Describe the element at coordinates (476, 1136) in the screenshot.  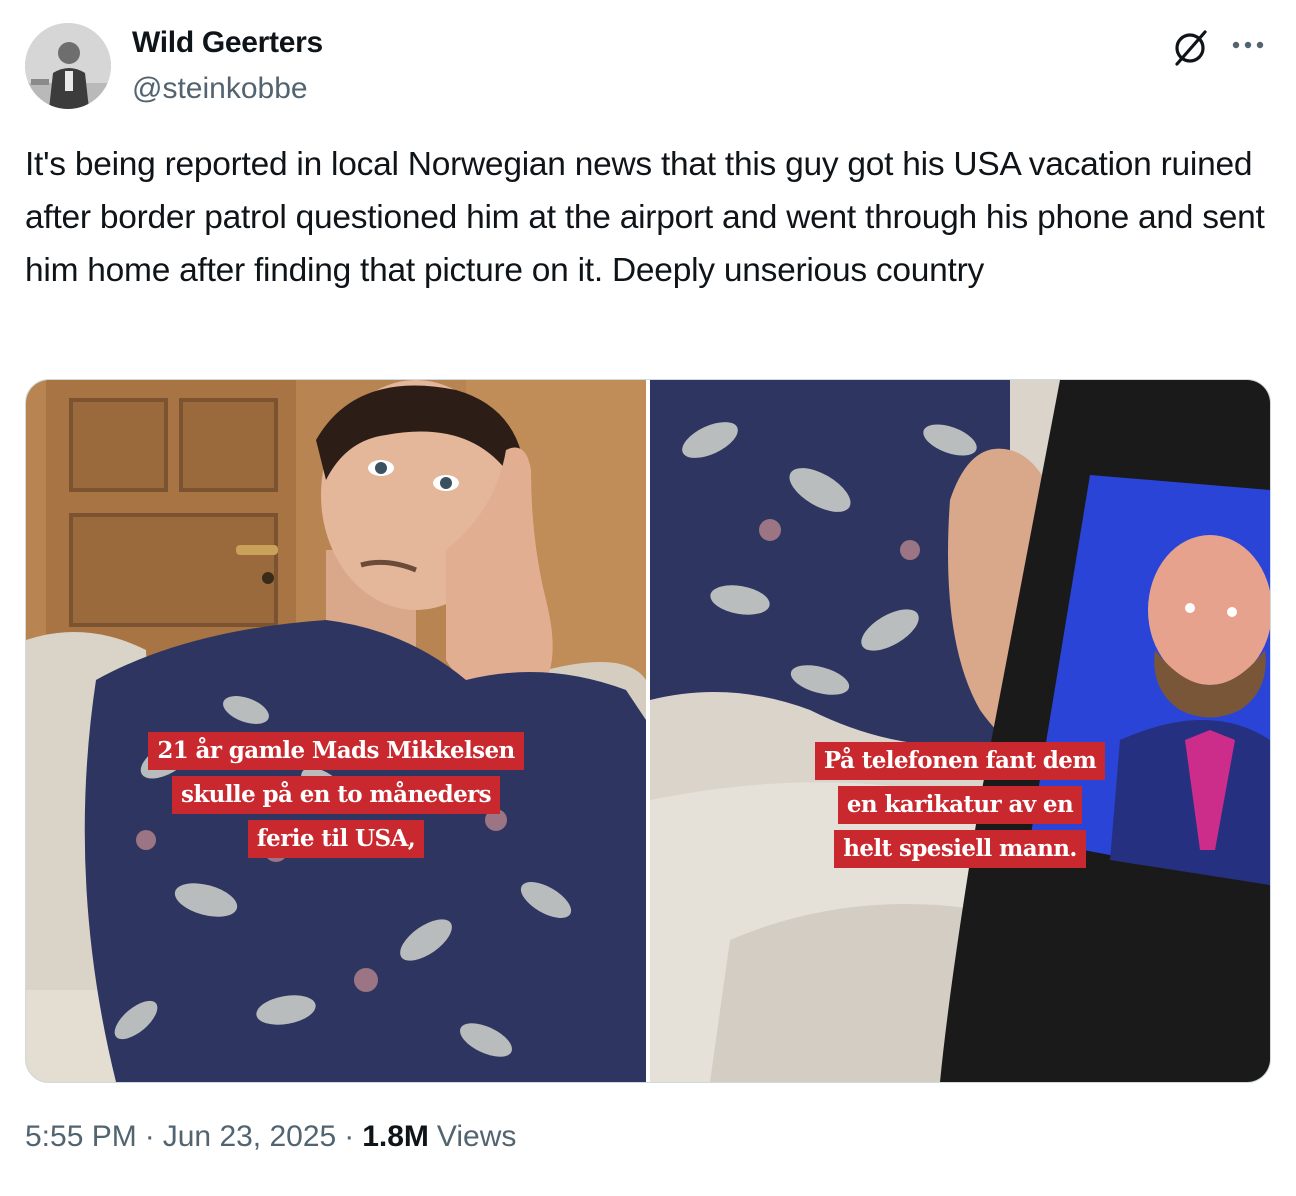
I see `views-label: Views` at that location.